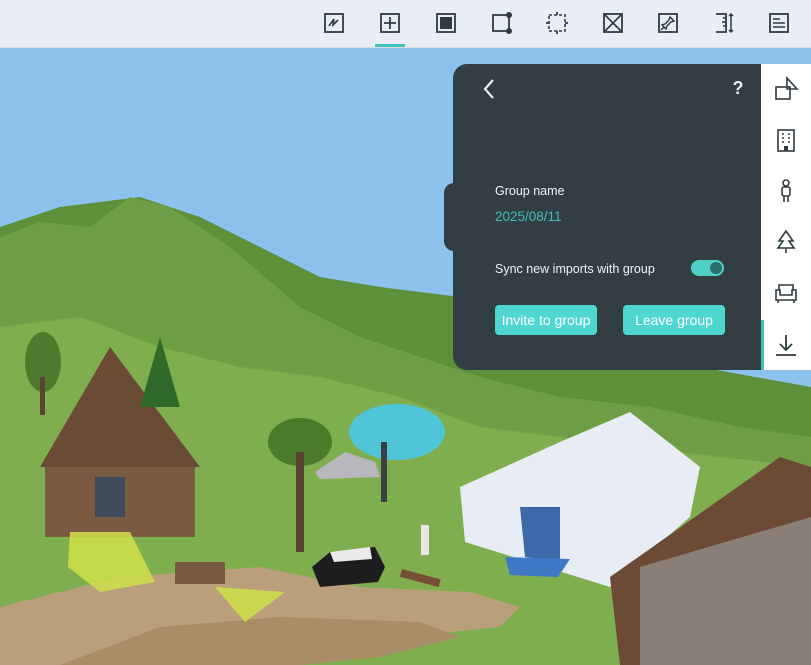  I want to click on chevron-left-icon, so click(488, 89).